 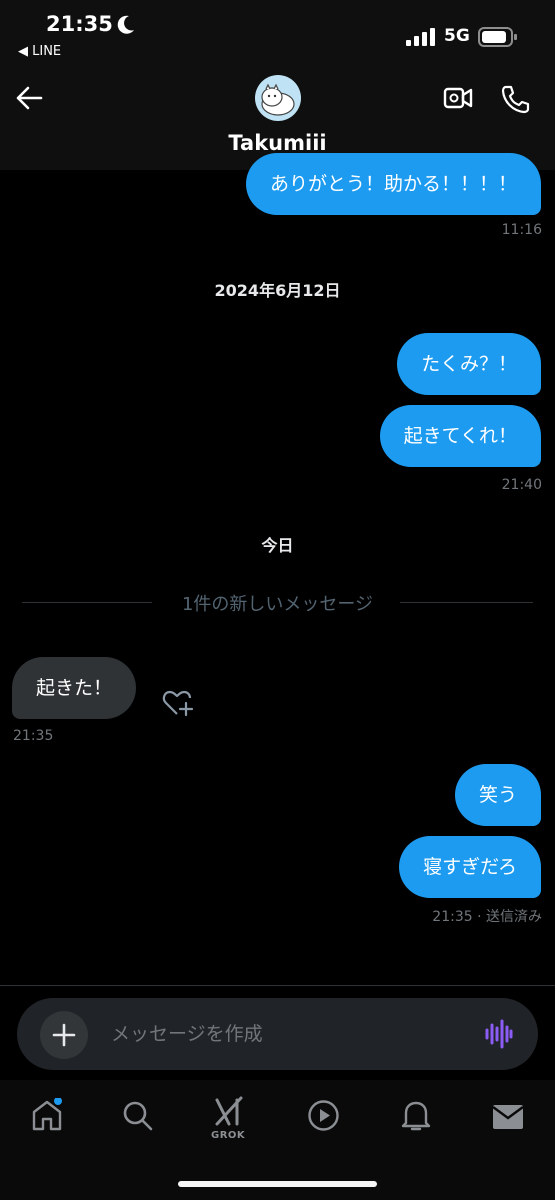 I want to click on grok-icon, so click(x=230, y=1111).